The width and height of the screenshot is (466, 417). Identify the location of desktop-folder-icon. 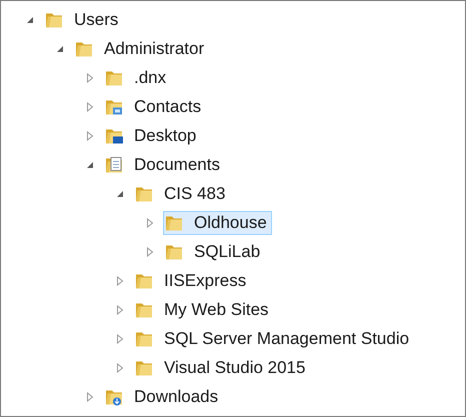
(114, 135).